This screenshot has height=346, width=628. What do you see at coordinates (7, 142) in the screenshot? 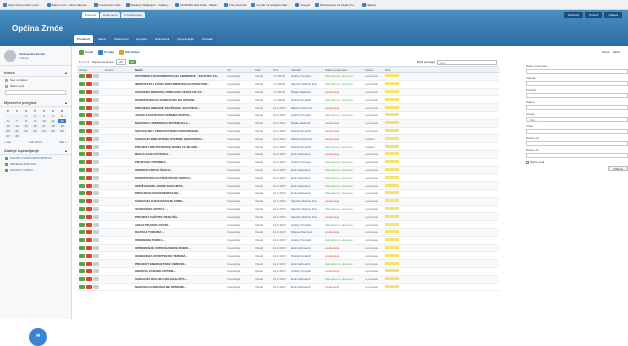
I see `calendar-prev-link: « Jan` at bounding box center [7, 142].